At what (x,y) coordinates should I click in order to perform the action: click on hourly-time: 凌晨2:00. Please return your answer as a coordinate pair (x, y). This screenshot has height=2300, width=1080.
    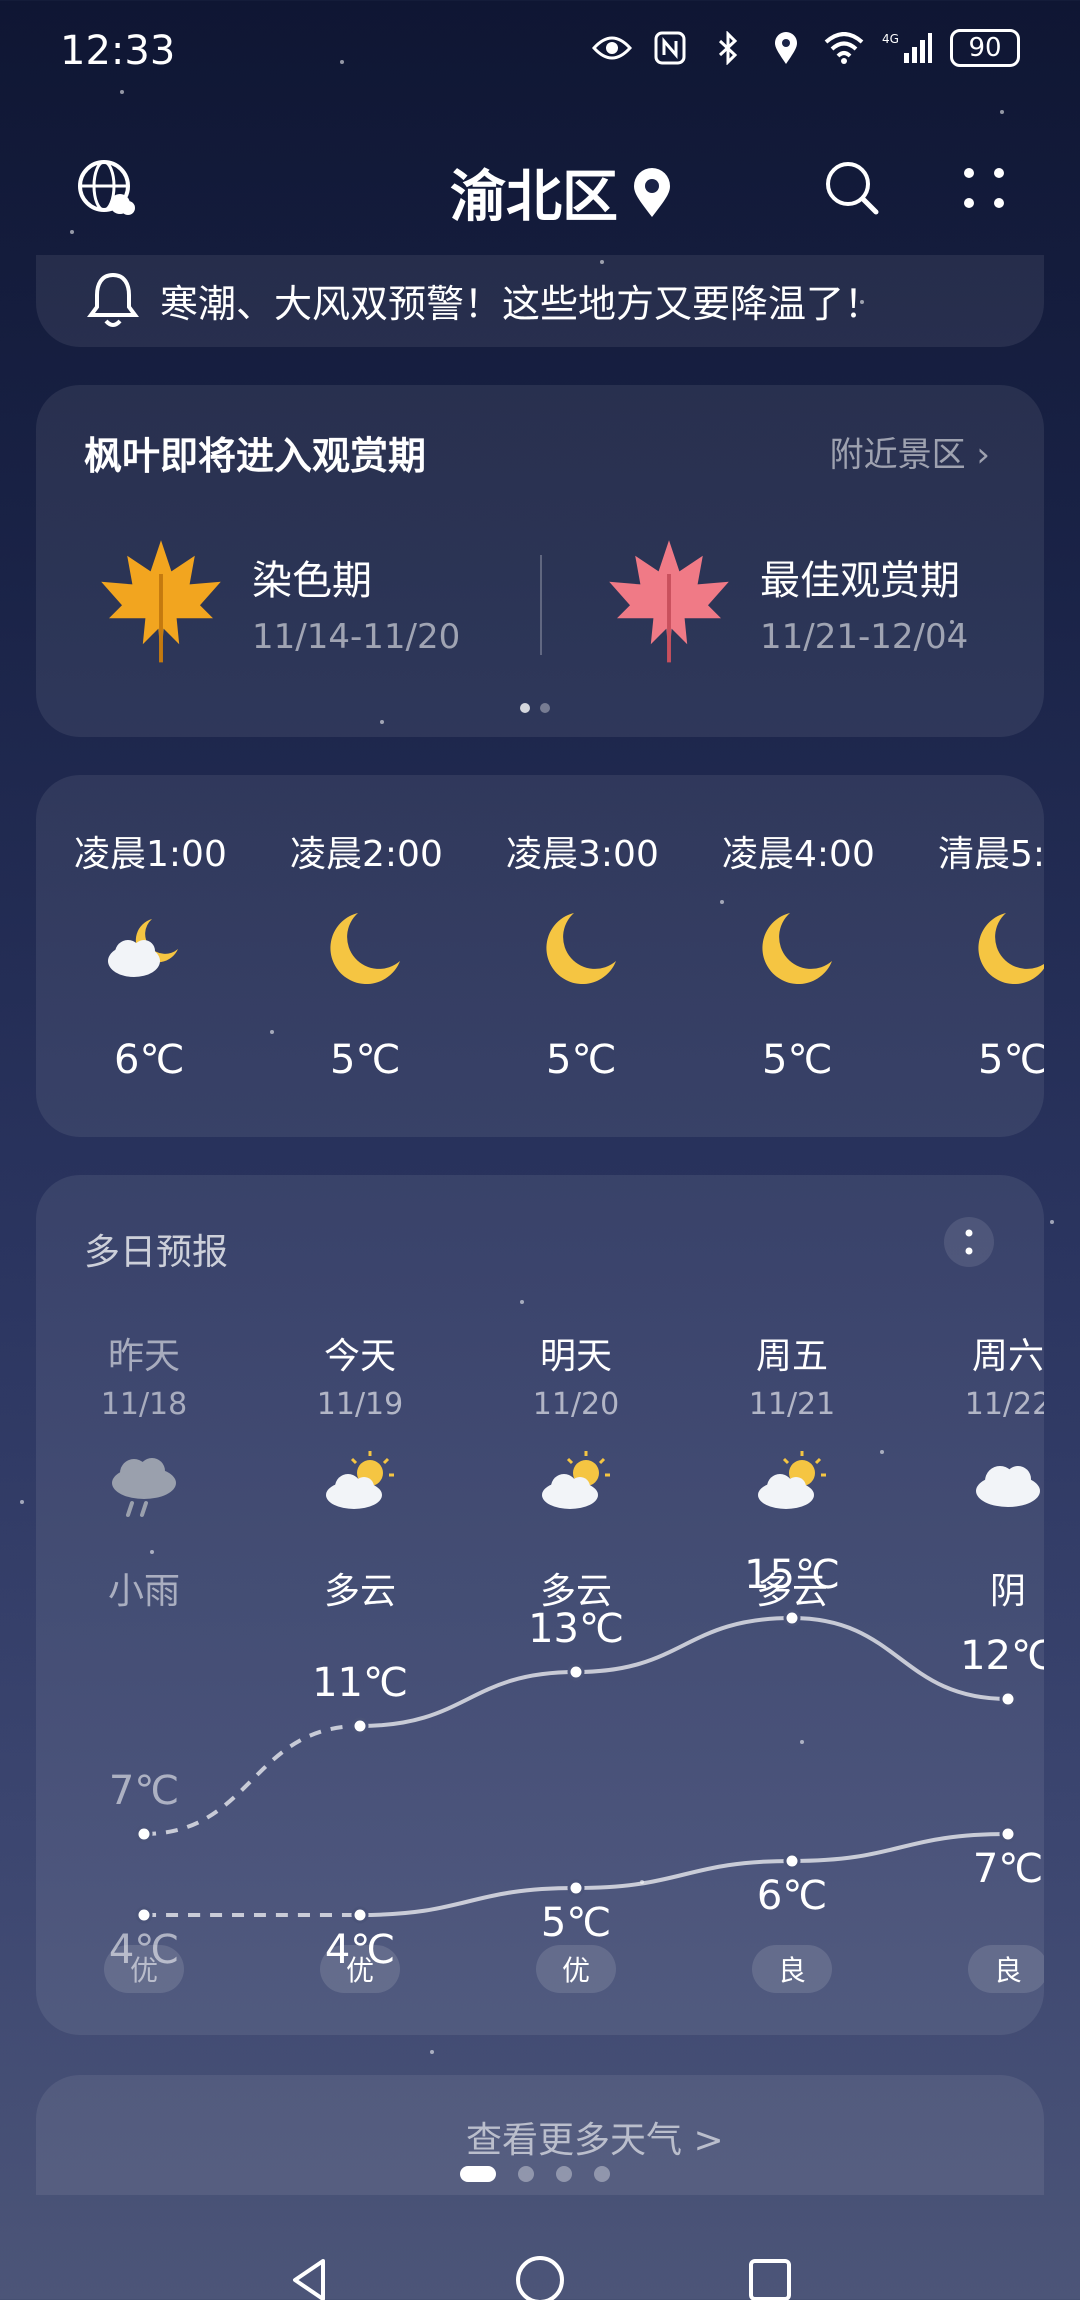
    Looking at the image, I should click on (366, 854).